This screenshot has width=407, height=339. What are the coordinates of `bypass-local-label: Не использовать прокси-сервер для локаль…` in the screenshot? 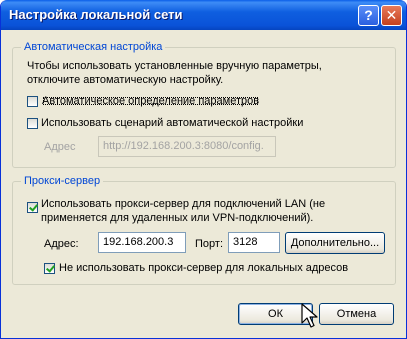 It's located at (203, 268).